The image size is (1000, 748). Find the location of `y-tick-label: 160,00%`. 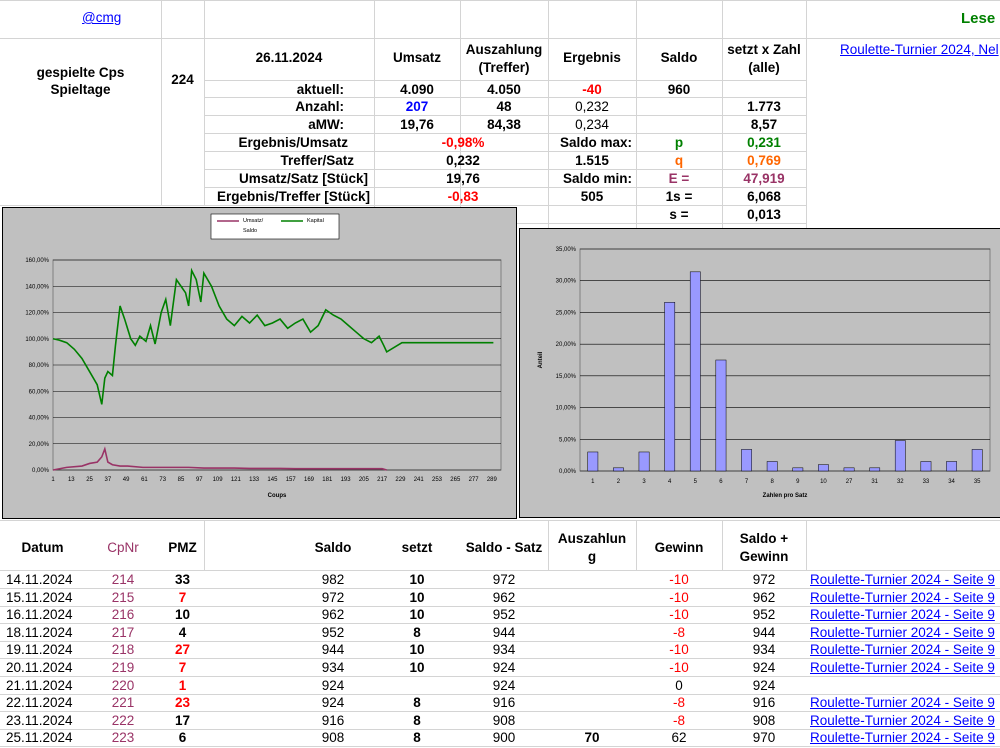

y-tick-label: 160,00% is located at coordinates (37, 261).